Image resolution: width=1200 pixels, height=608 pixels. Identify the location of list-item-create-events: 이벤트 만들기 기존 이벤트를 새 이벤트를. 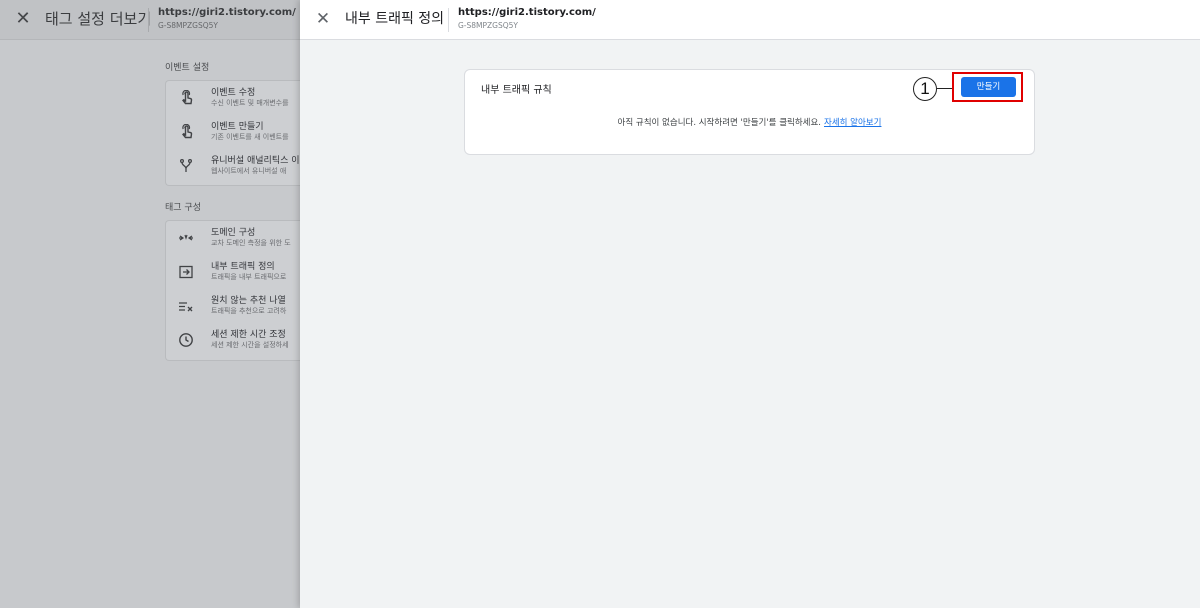
(236, 133).